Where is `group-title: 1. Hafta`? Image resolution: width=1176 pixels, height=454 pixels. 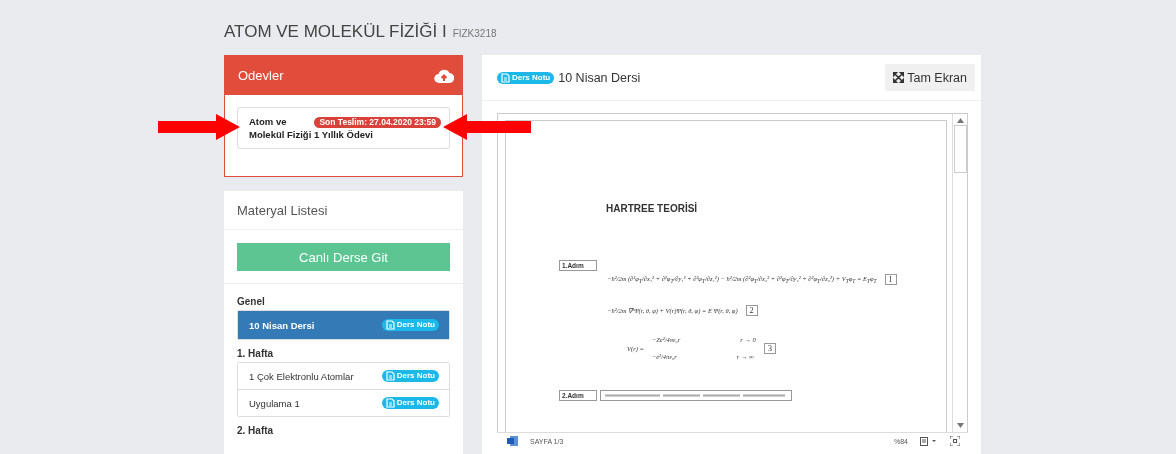 group-title: 1. Hafta is located at coordinates (256, 353).